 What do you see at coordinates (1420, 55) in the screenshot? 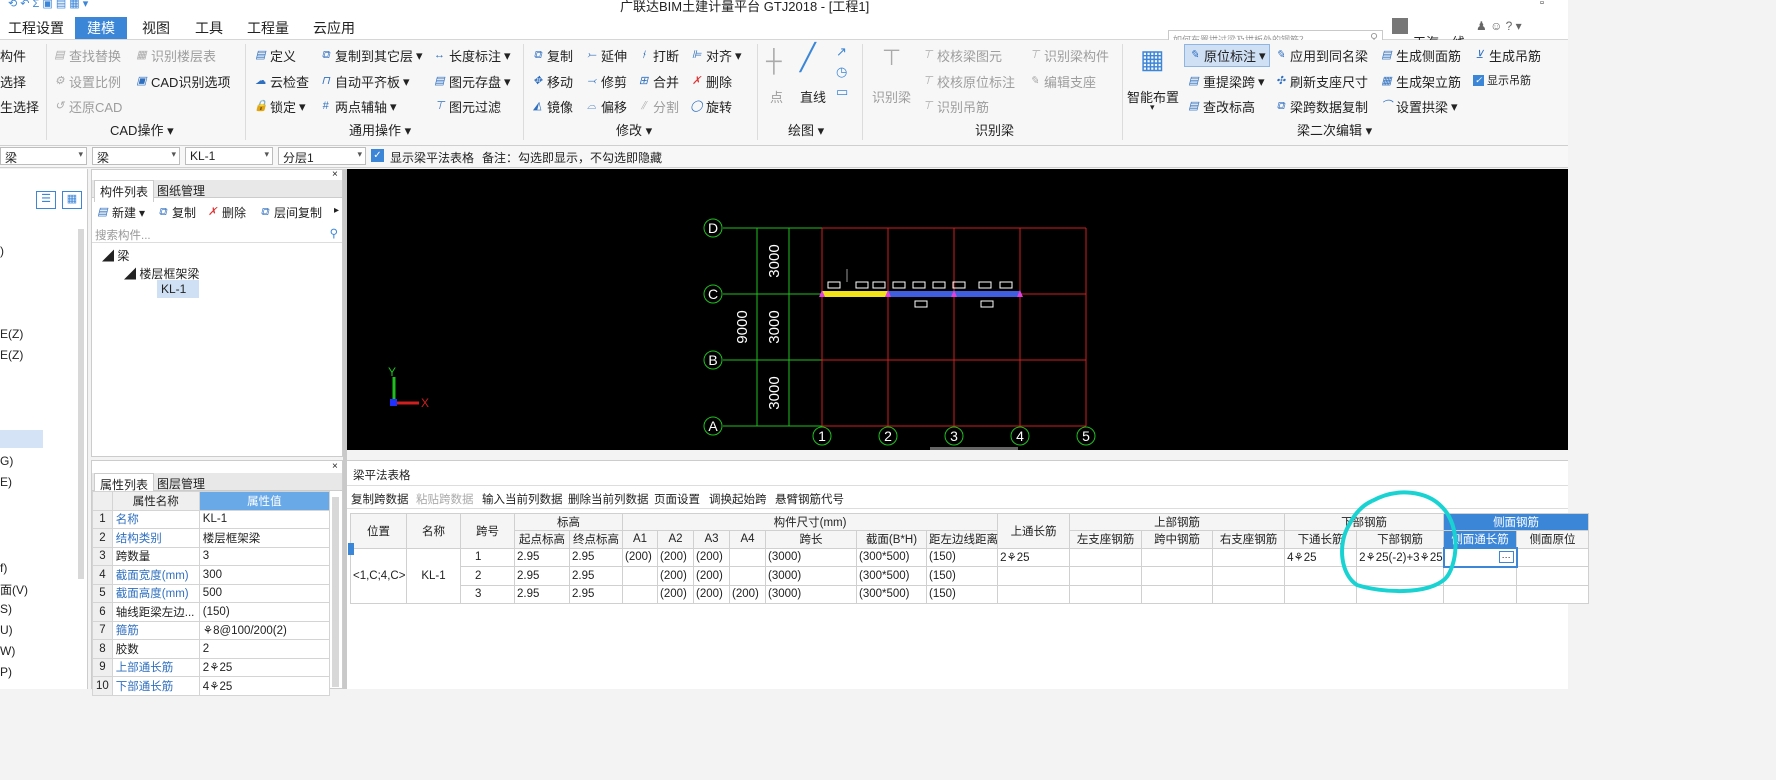
I see `gen-side-rebar-button: ▤ 生成侧面筋` at bounding box center [1420, 55].